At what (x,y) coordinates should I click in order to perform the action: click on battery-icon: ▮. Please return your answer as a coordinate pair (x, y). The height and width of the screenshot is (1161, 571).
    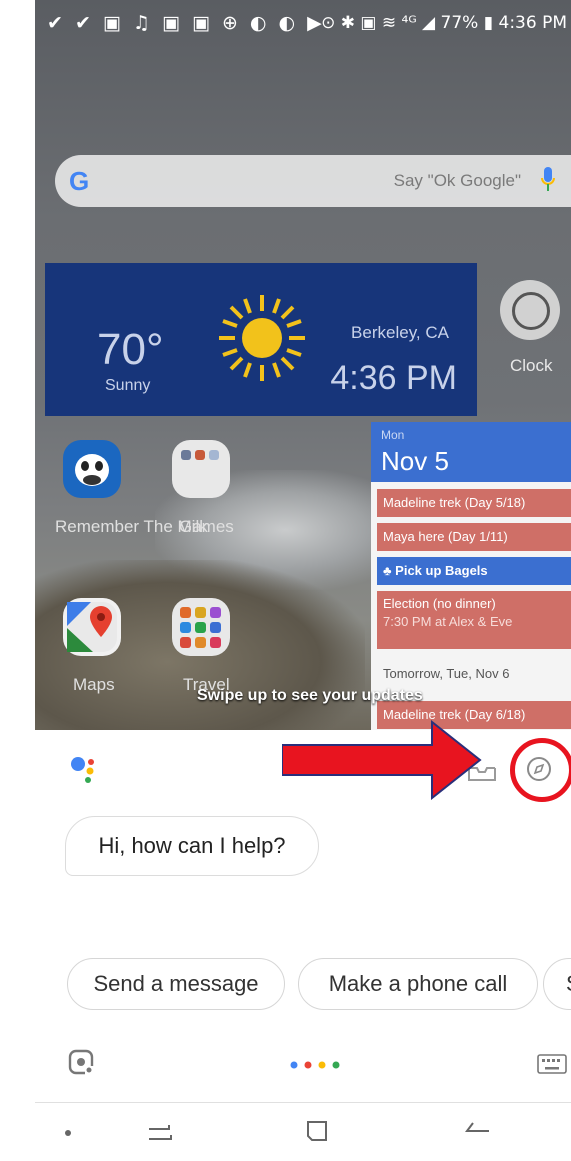
    Looking at the image, I should click on (488, 23).